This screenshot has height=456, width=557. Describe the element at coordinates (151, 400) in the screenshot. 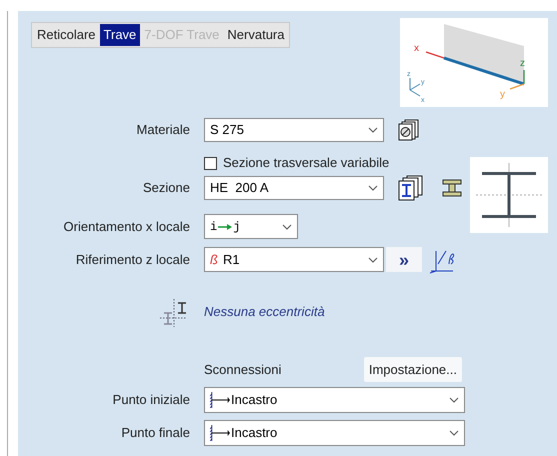

I see `field-label: Punto iniziale` at that location.